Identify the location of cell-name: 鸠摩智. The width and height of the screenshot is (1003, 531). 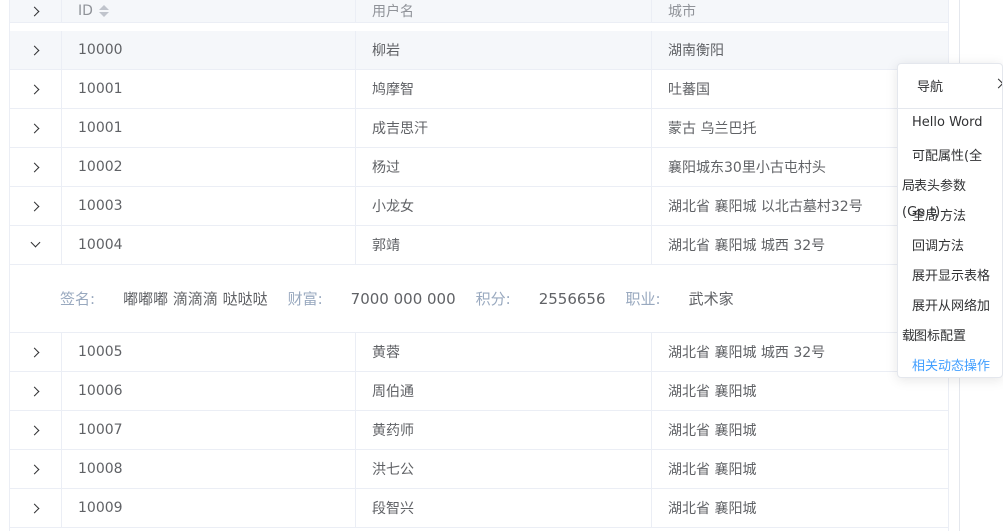
(504, 89).